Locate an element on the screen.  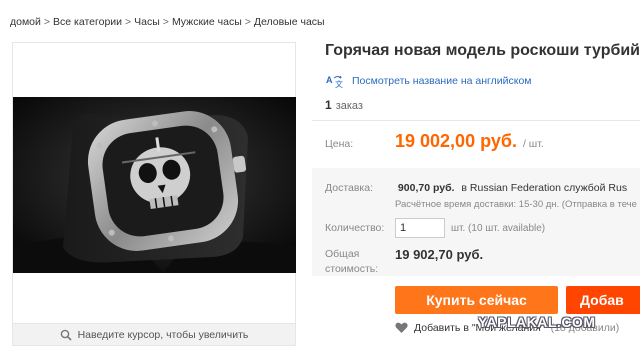
quantity-label: Количество: is located at coordinates (355, 228).